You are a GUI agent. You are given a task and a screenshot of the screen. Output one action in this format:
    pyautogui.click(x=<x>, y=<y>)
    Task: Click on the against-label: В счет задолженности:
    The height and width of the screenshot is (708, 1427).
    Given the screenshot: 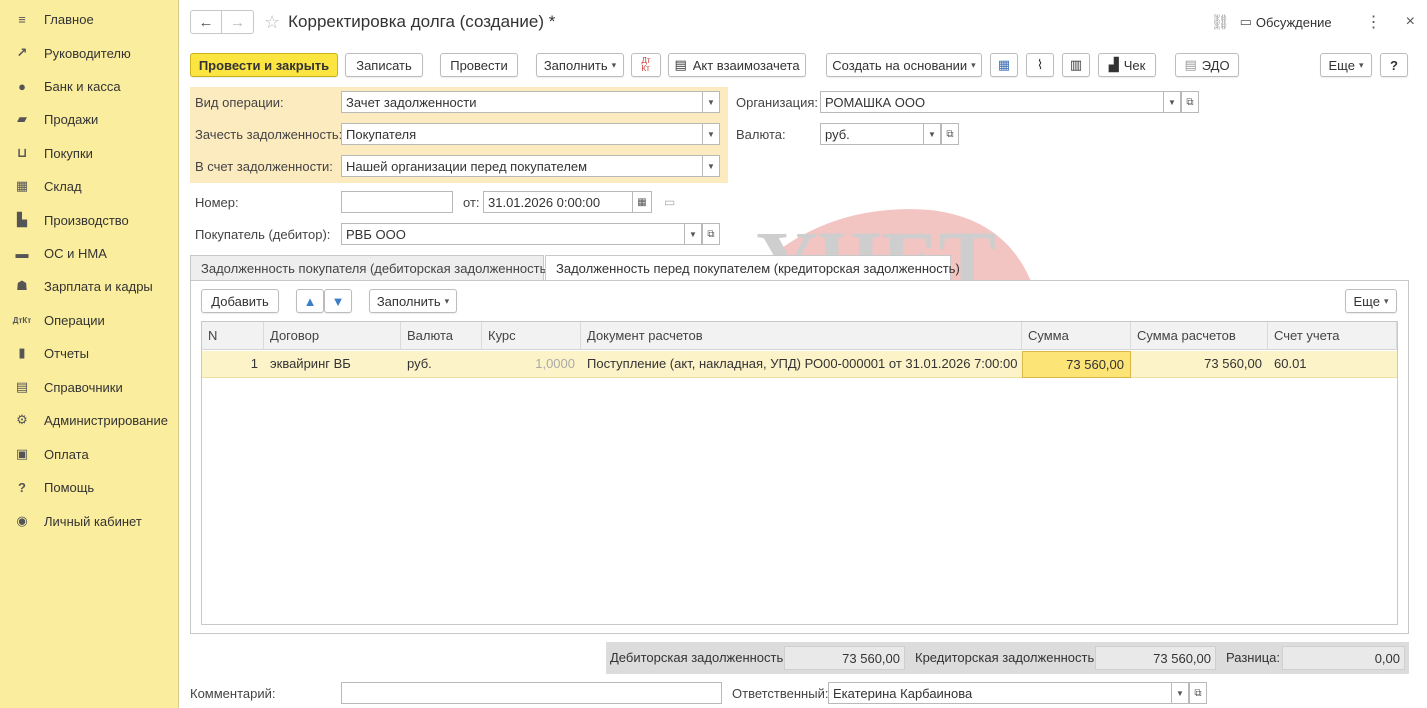 What is the action you would take?
    pyautogui.click(x=264, y=166)
    